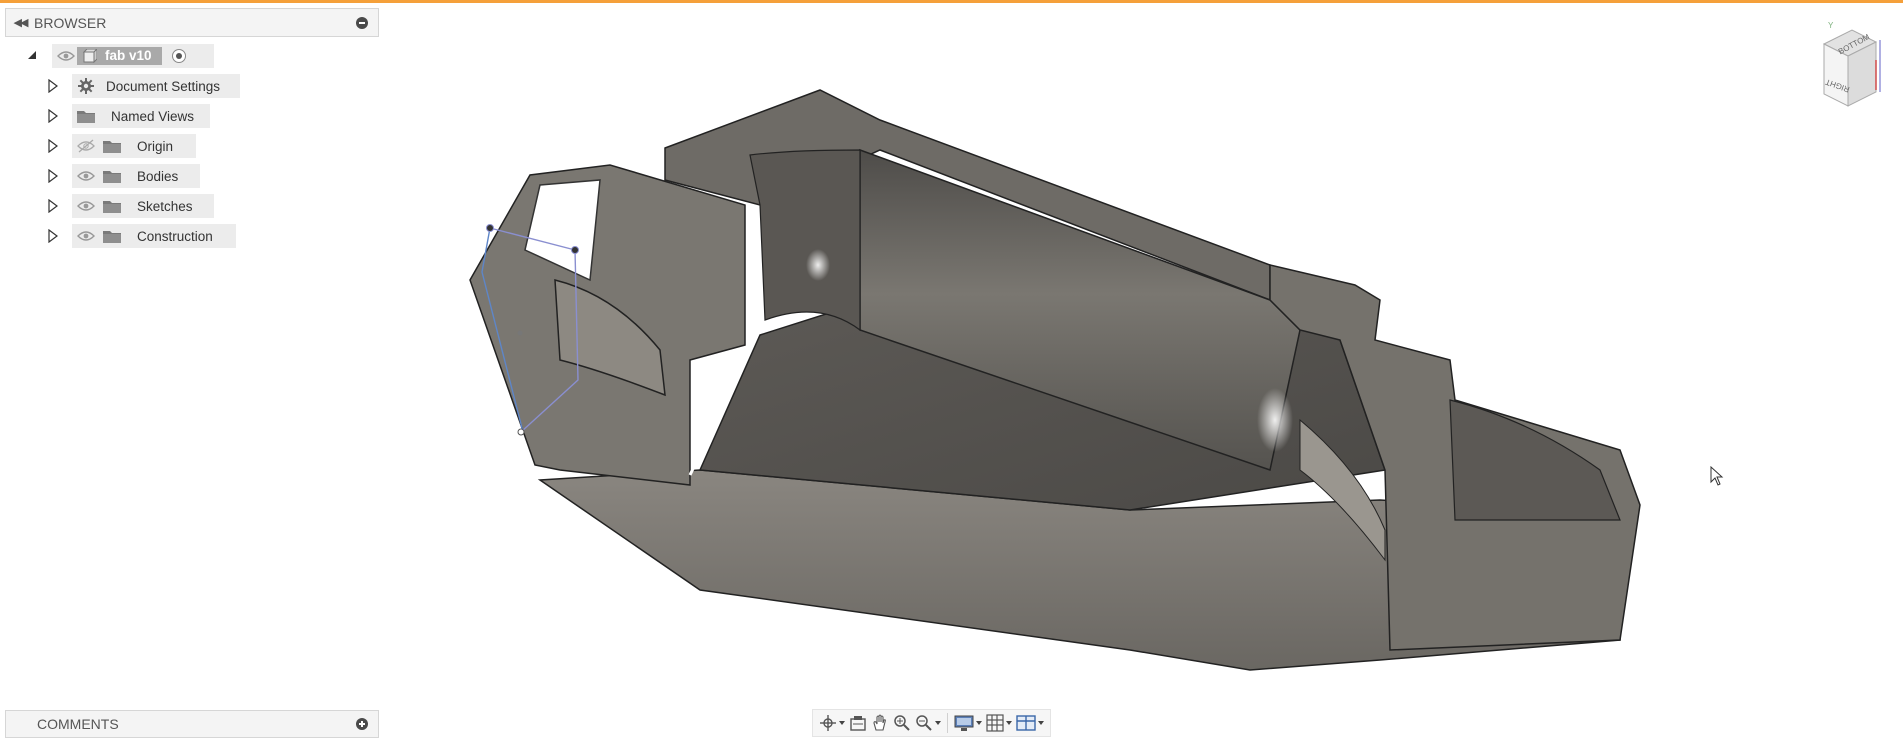  I want to click on add-comment-button, so click(362, 724).